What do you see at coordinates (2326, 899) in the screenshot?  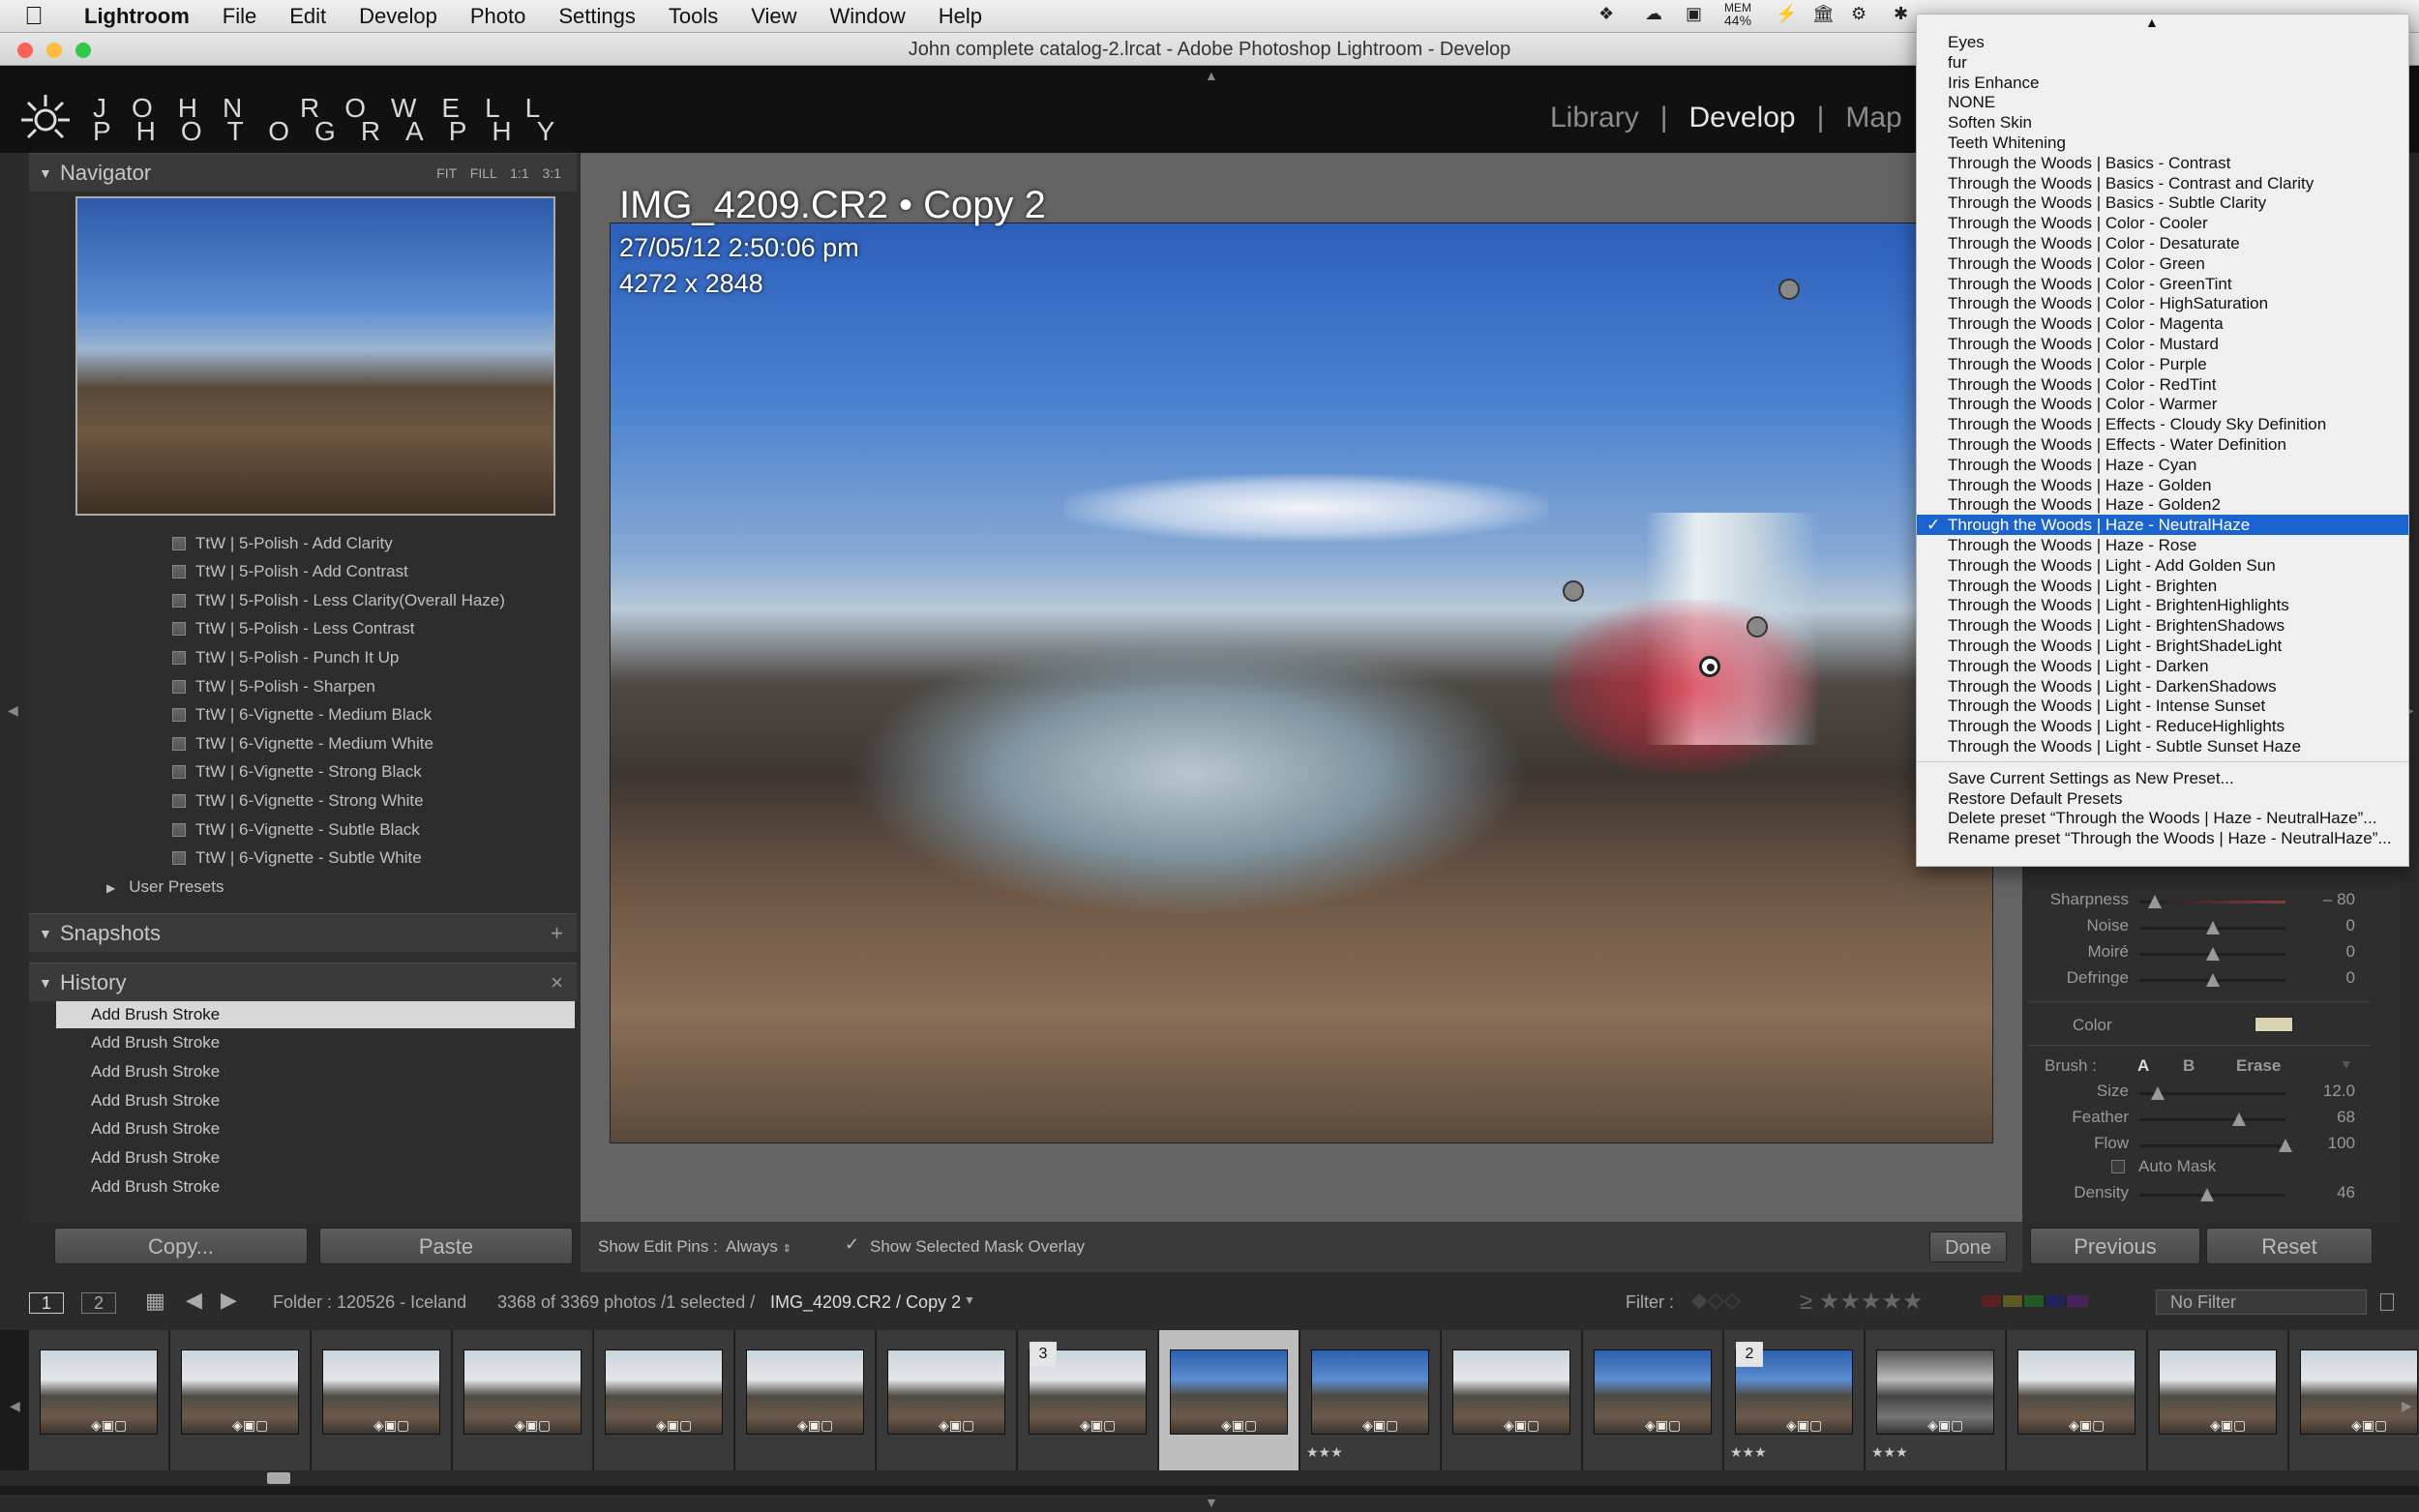 I see `slider-value: – 80` at bounding box center [2326, 899].